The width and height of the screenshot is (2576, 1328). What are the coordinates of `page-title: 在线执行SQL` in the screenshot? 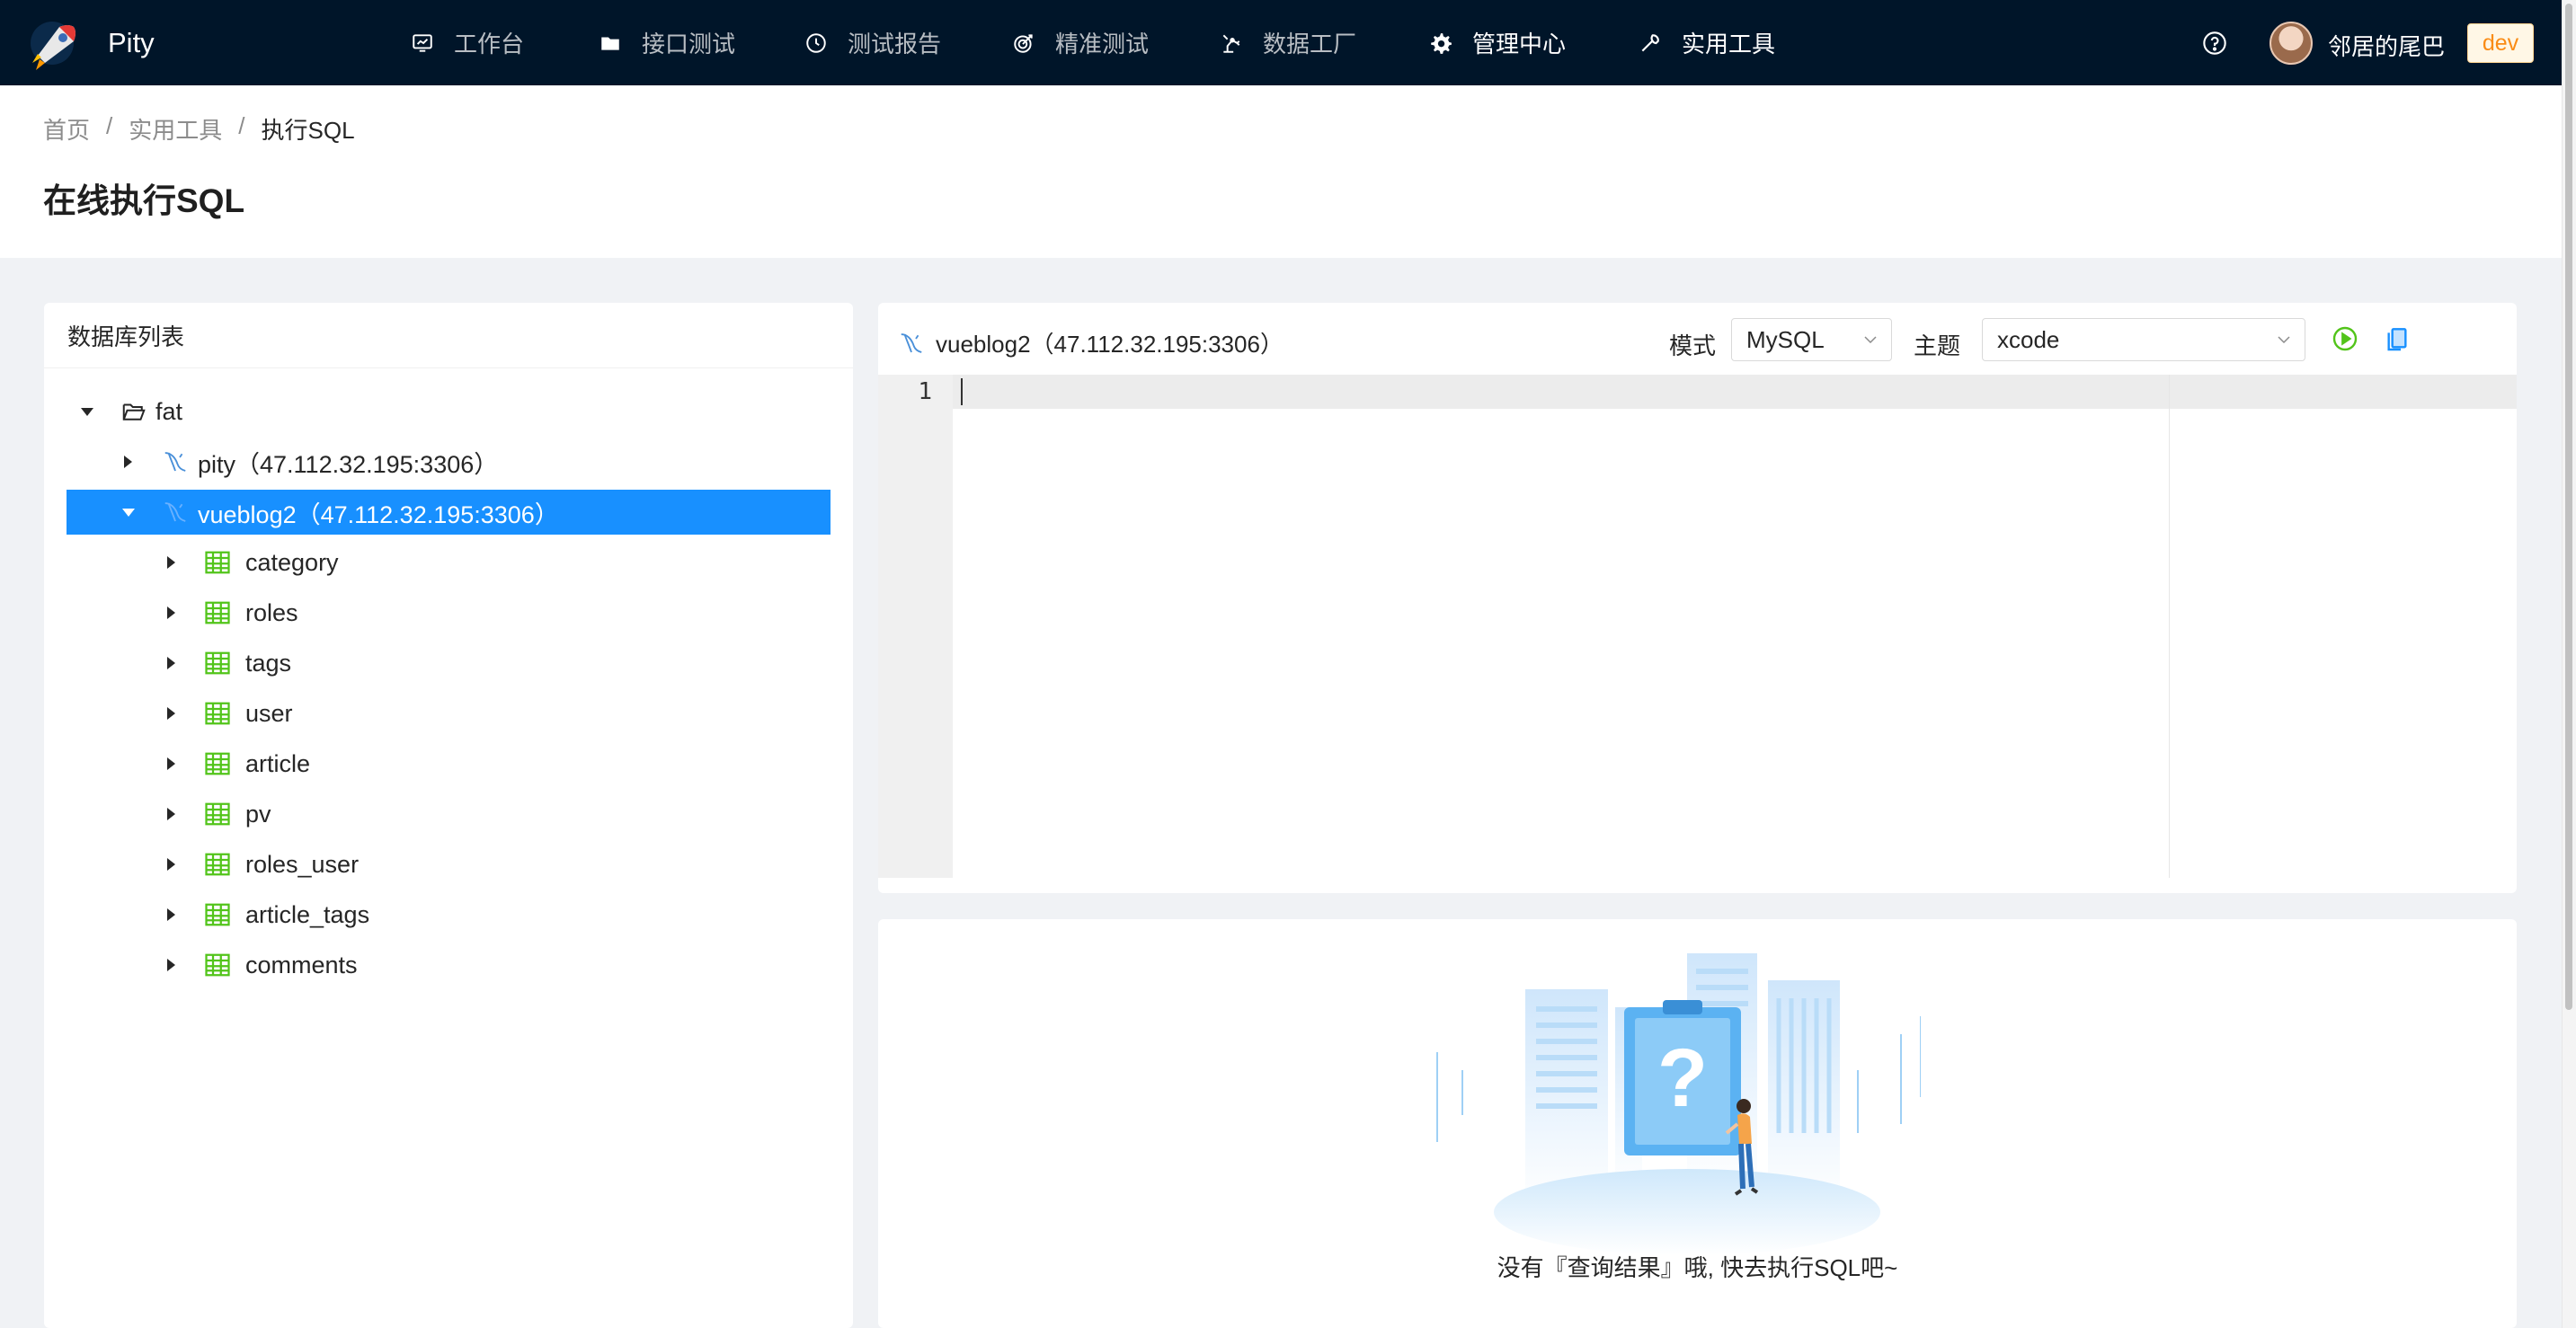 It's located at (144, 200).